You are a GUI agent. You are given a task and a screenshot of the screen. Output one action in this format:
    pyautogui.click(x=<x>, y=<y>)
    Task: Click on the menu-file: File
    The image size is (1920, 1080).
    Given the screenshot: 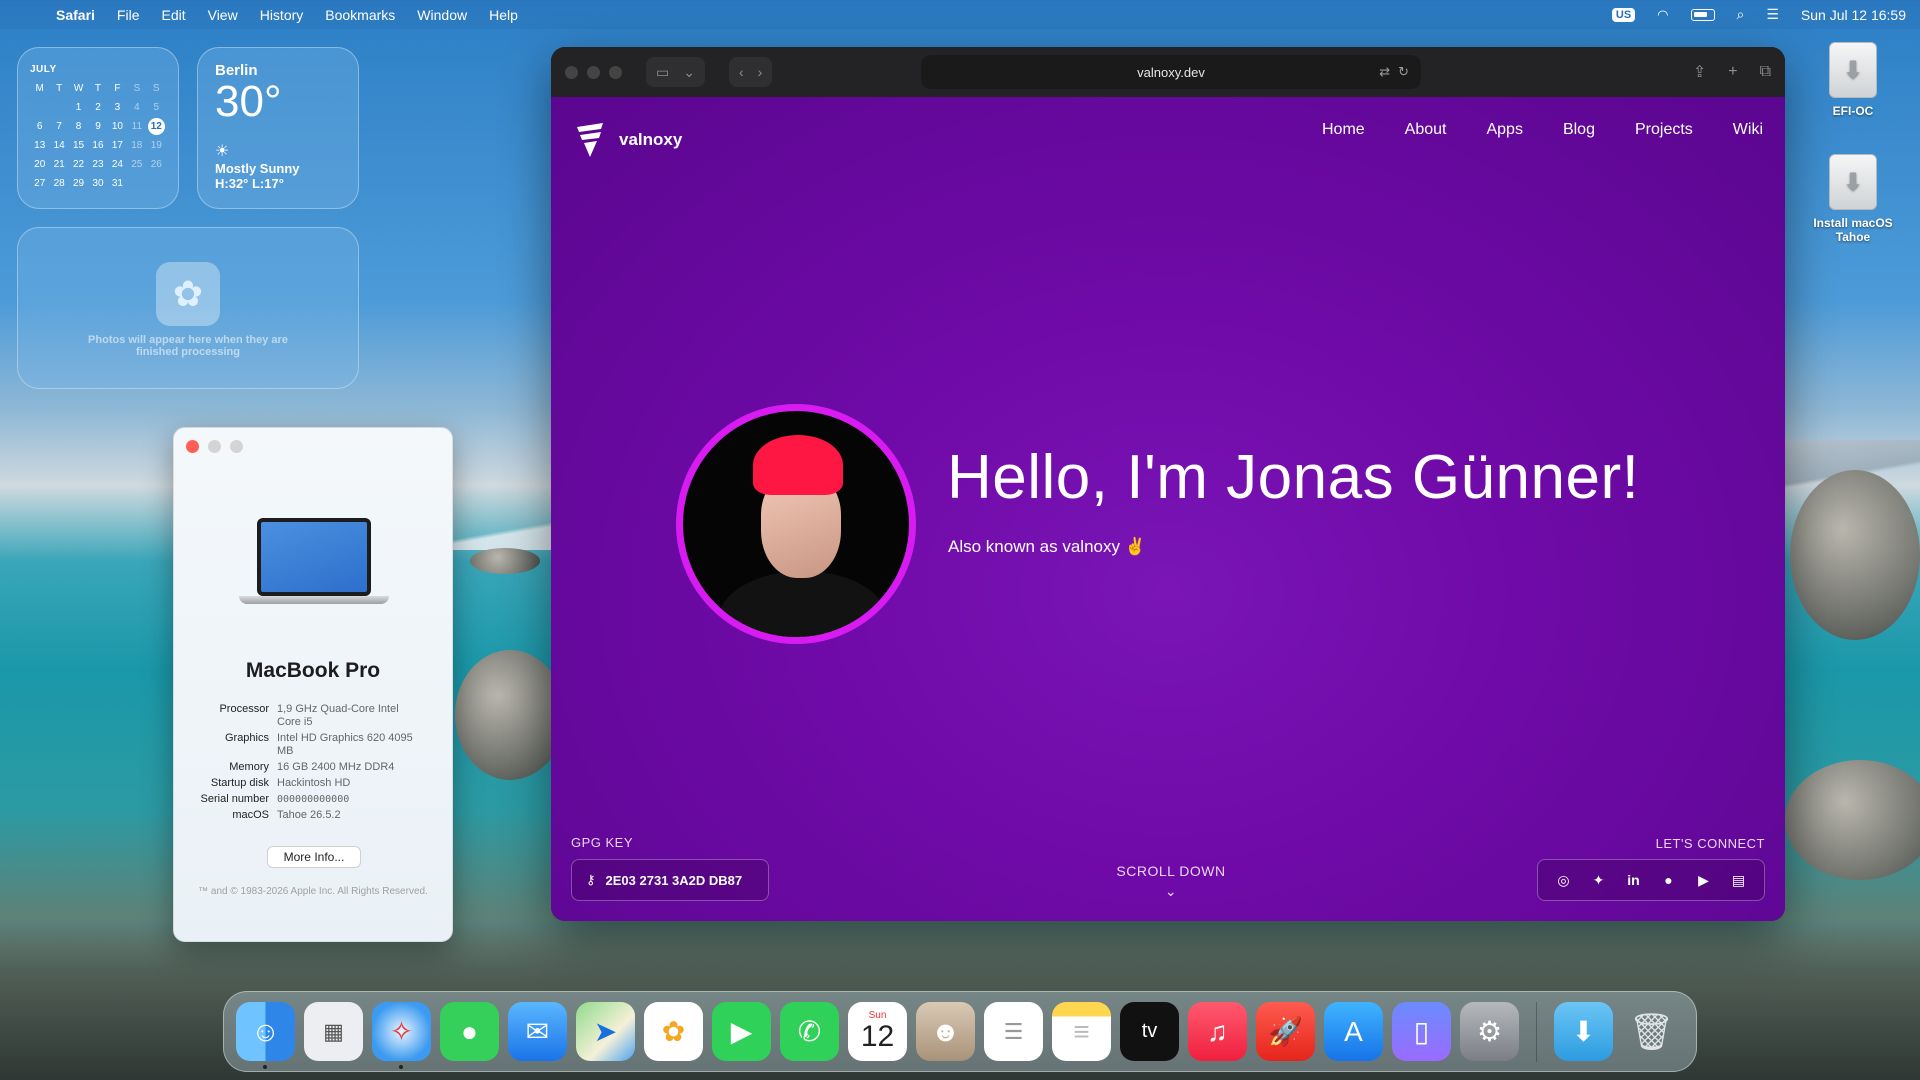 What is the action you would take?
    pyautogui.click(x=128, y=15)
    